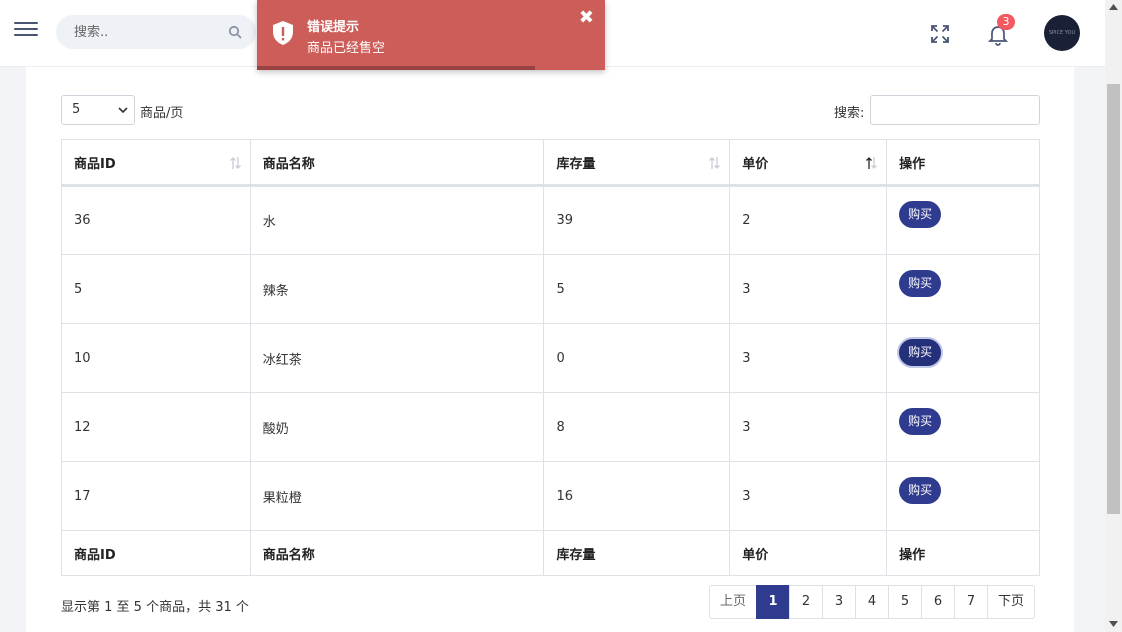  Describe the element at coordinates (733, 602) in the screenshot. I see `prev-page-button: 上页` at that location.